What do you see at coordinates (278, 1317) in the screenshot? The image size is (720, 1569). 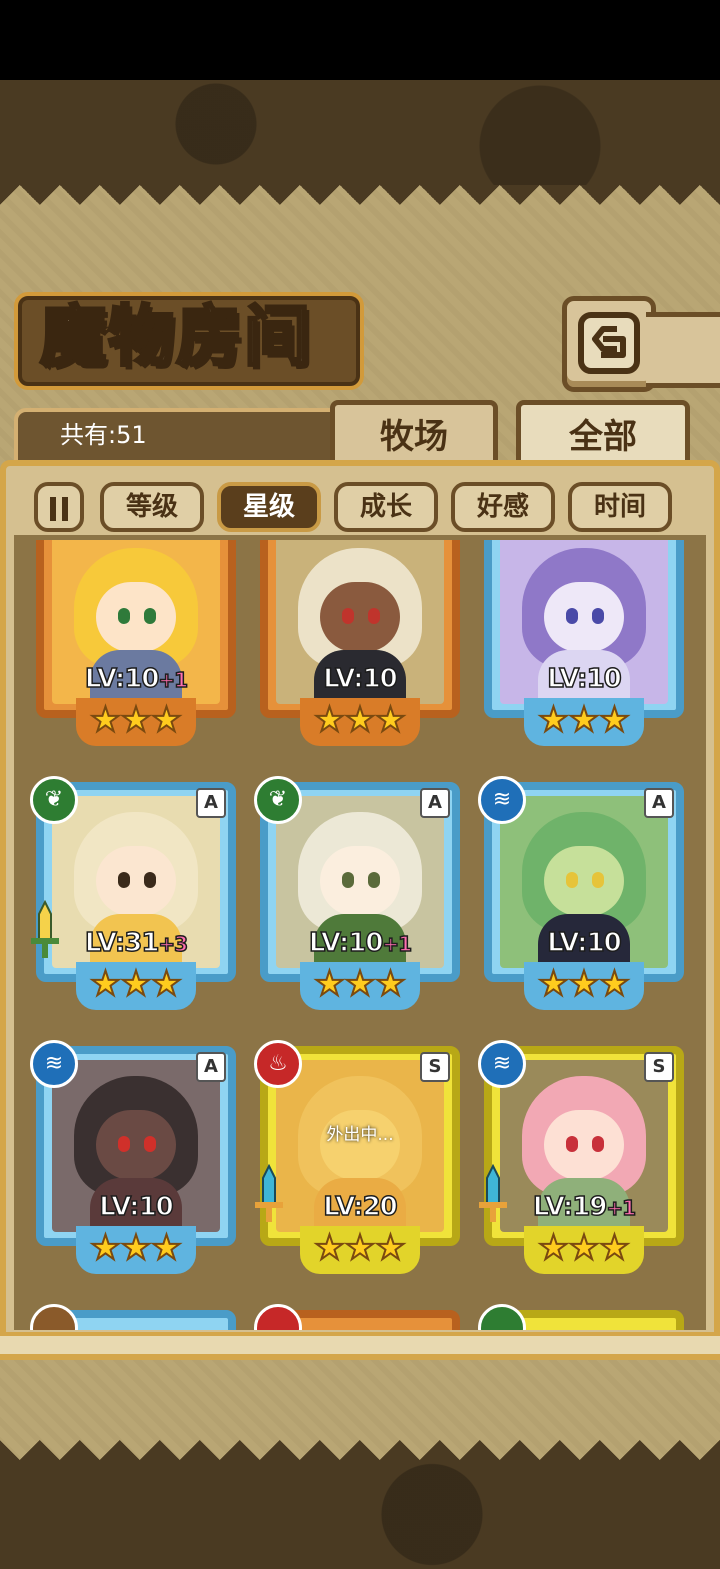 I see `fire-icon` at bounding box center [278, 1317].